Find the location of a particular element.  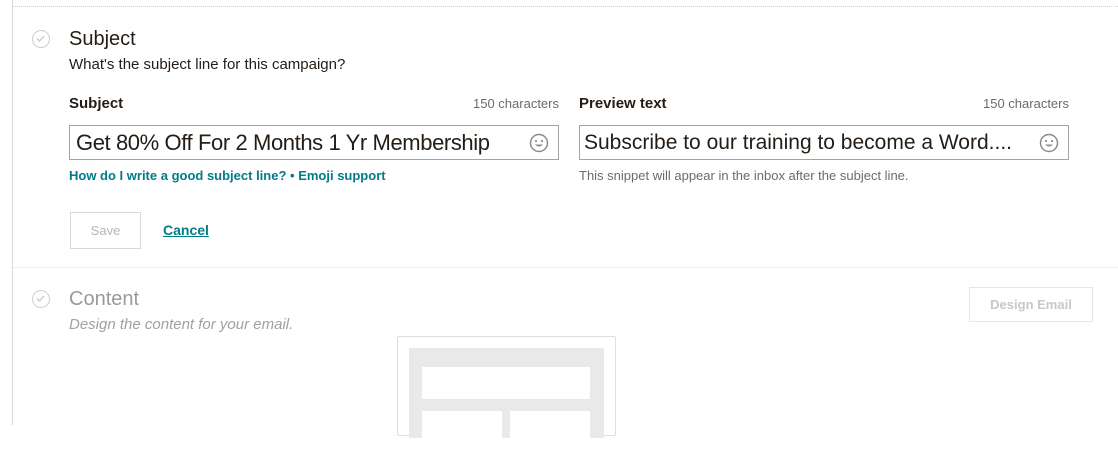

cancel-link: Cancel is located at coordinates (186, 230).